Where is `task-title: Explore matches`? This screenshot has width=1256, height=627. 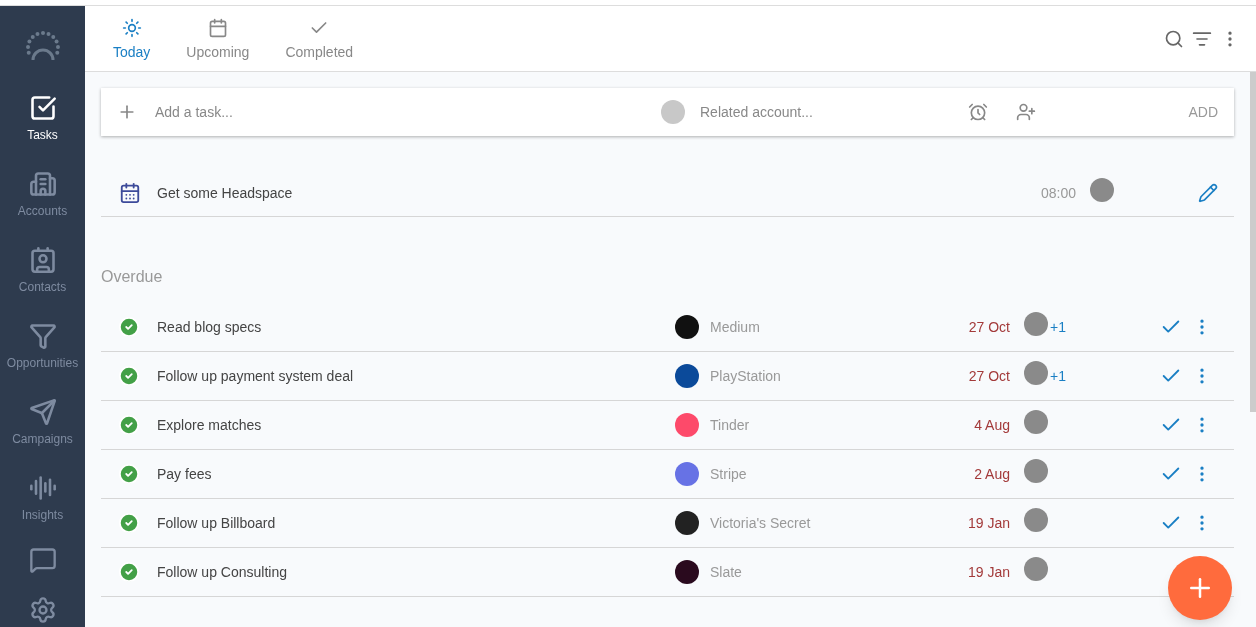
task-title: Explore matches is located at coordinates (210, 425).